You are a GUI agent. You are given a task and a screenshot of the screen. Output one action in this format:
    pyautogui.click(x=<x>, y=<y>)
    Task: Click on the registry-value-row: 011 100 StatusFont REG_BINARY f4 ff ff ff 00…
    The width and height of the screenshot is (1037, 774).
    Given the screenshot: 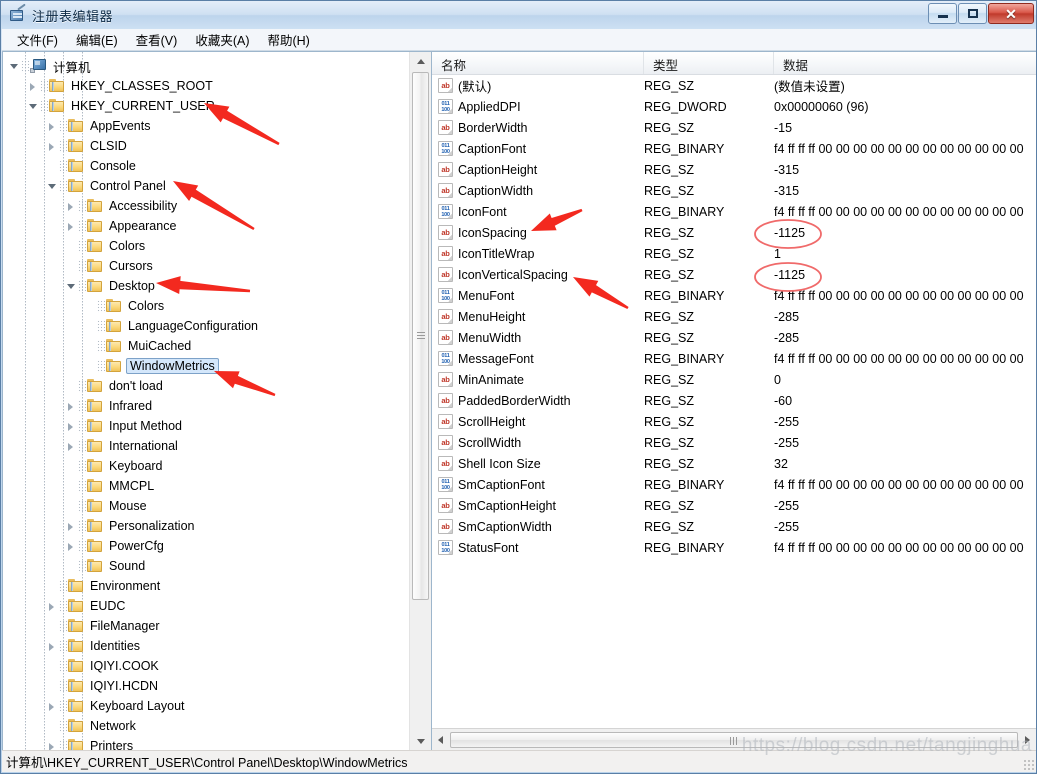 What is the action you would take?
    pyautogui.click(x=734, y=547)
    